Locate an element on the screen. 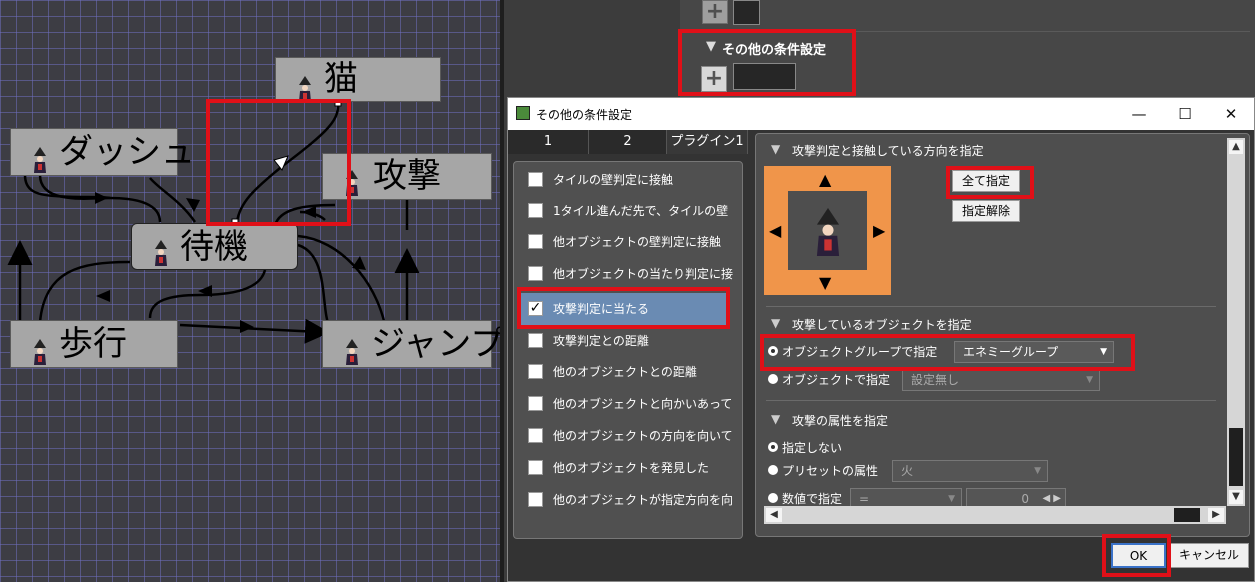 The height and width of the screenshot is (582, 1255). node-walk: 歩行 is located at coordinates (94, 344).